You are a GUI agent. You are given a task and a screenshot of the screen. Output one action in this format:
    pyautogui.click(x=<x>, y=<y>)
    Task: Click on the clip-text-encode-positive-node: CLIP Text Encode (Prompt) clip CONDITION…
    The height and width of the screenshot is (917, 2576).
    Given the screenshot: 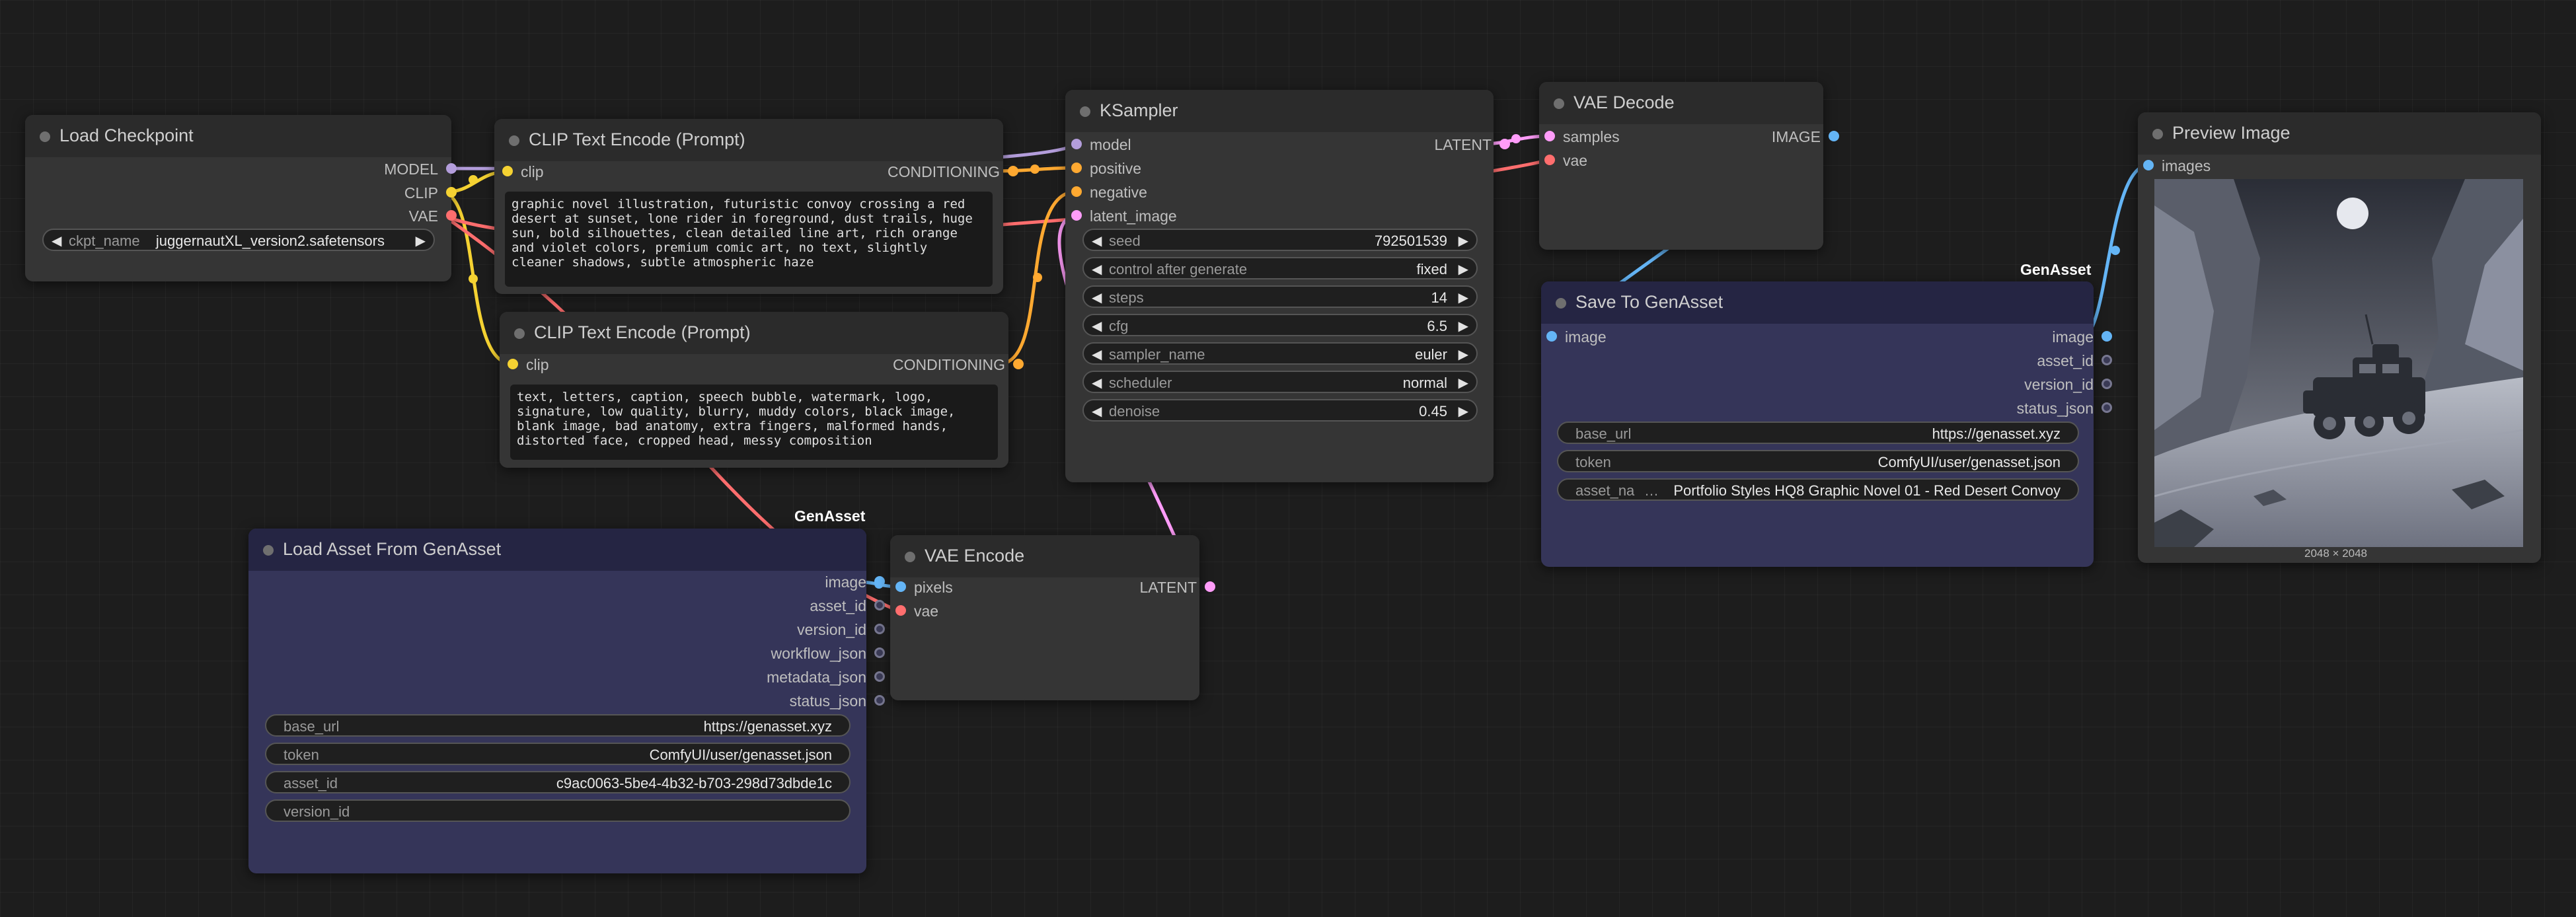 What is the action you would take?
    pyautogui.click(x=756, y=206)
    